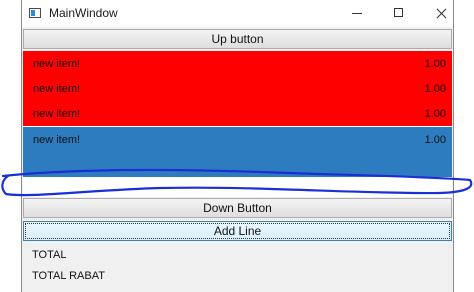  Describe the element at coordinates (83, 13) in the screenshot. I see `window-title: MainWindow` at that location.